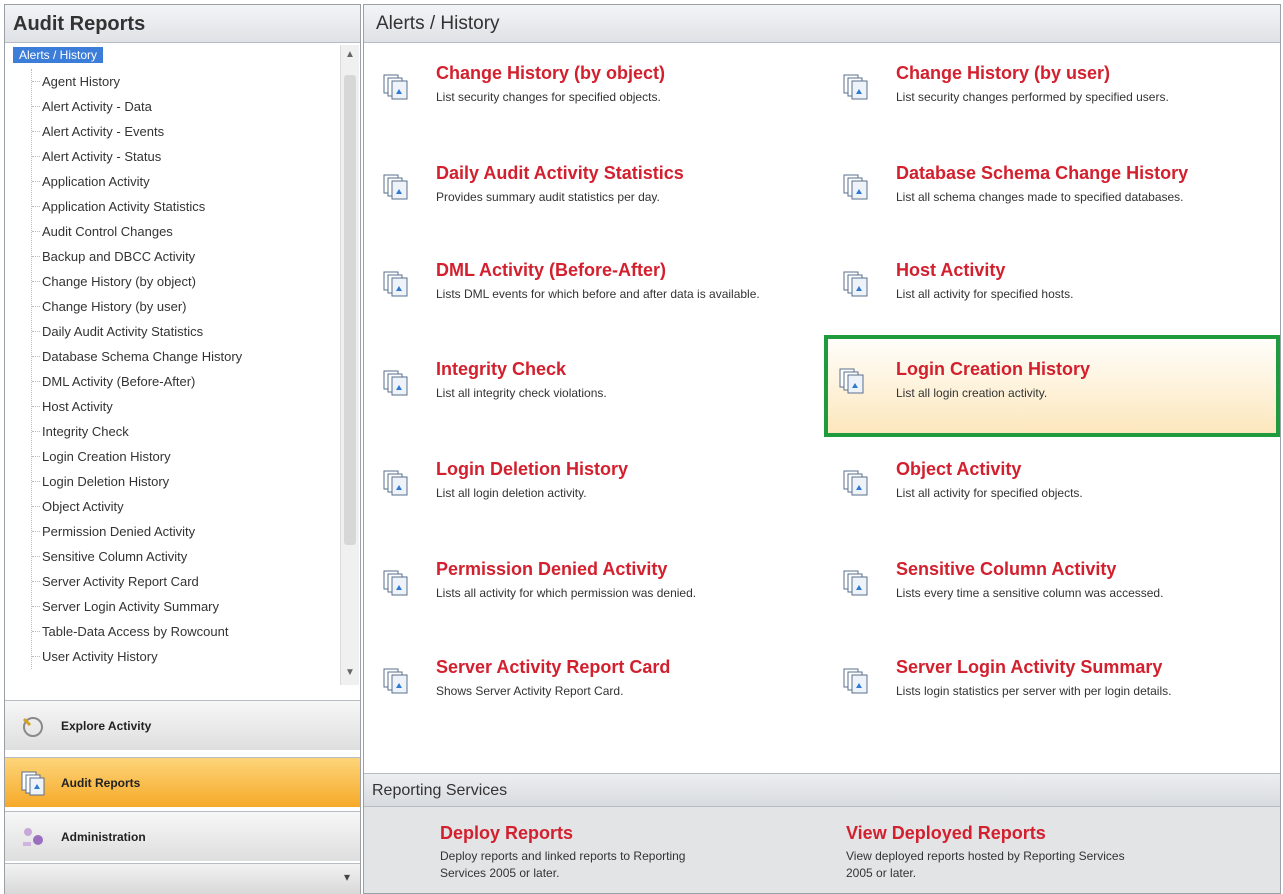 The image size is (1283, 894). What do you see at coordinates (550, 73) in the screenshot?
I see `report-title: Change History (by object)` at bounding box center [550, 73].